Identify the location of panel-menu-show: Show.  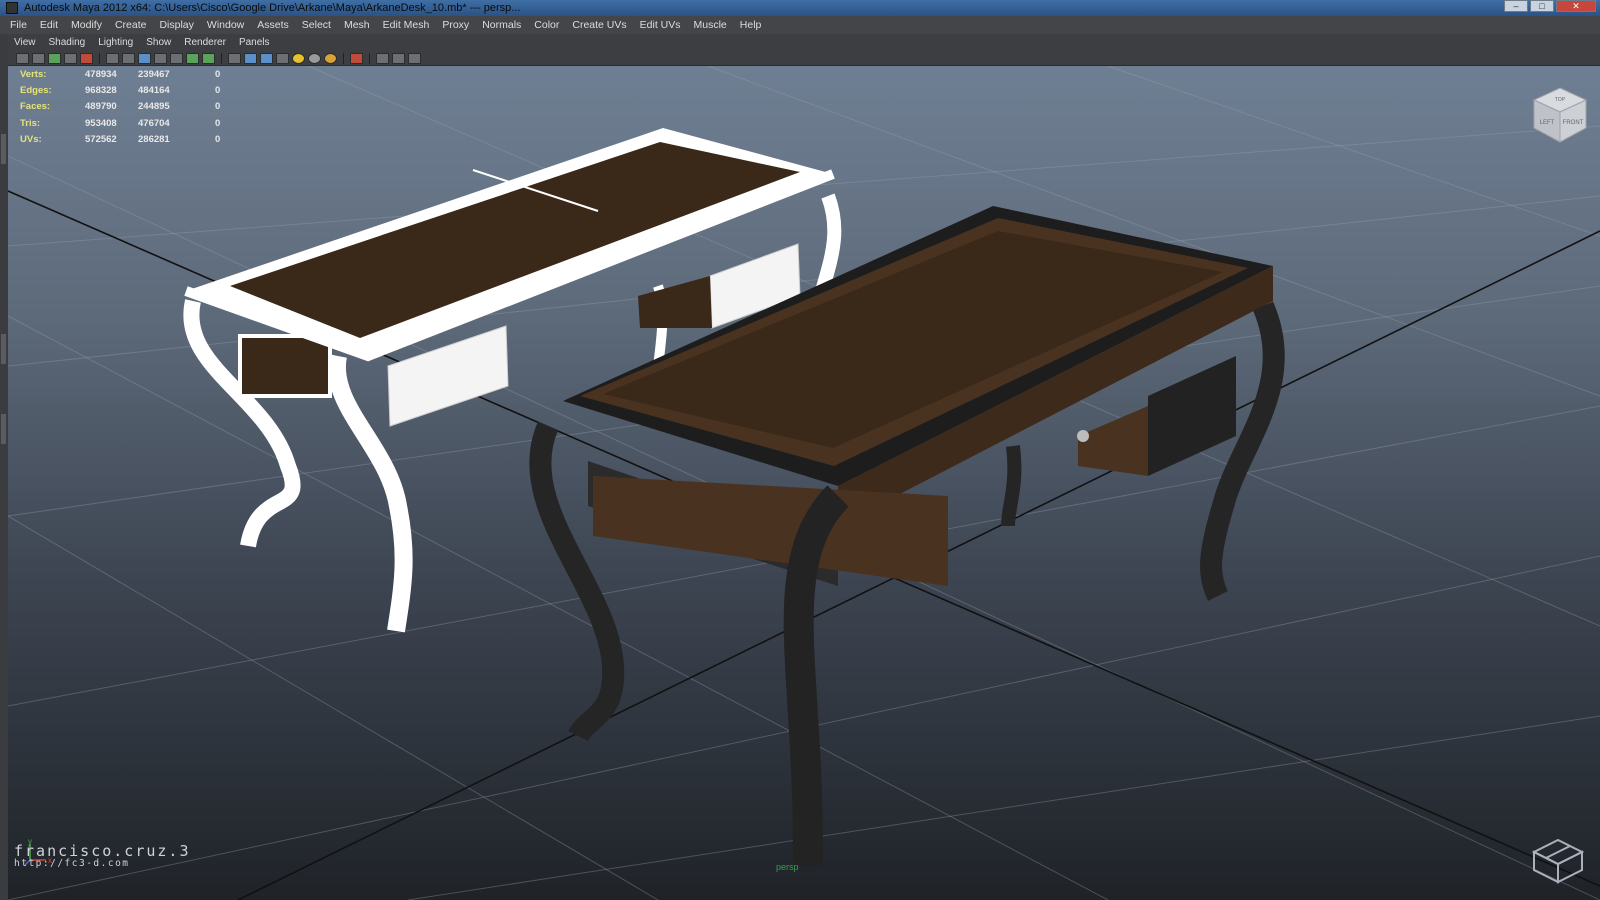
(158, 42).